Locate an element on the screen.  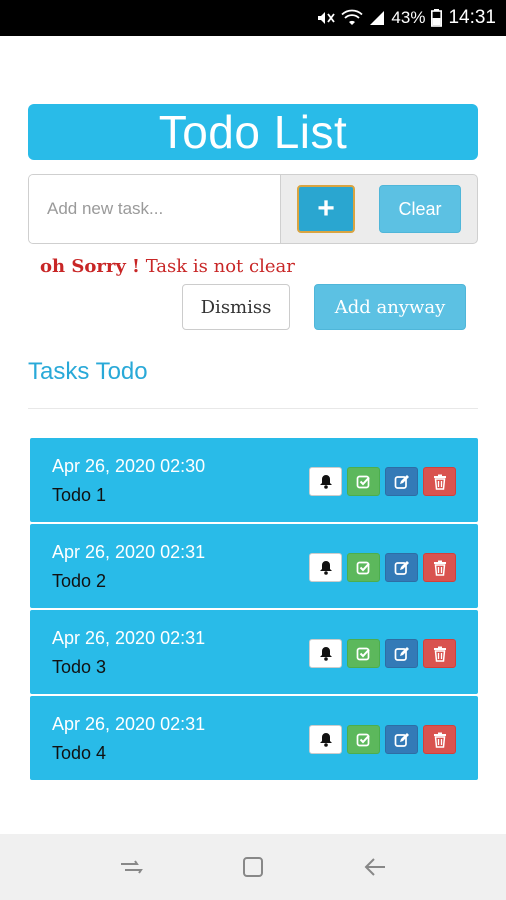
alert-message: Task is not clear is located at coordinates (217, 266).